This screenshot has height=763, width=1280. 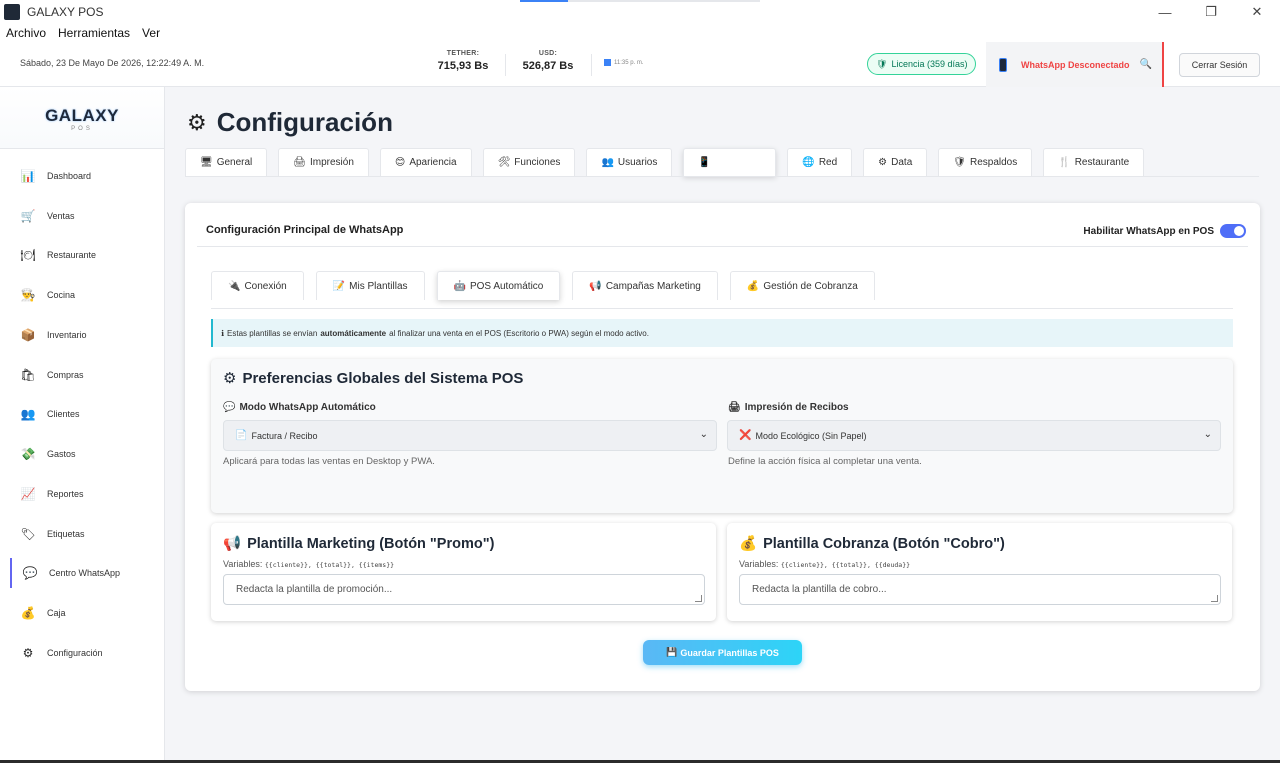 I want to click on sidebar-item-label: Dashboard, so click(x=69, y=176).